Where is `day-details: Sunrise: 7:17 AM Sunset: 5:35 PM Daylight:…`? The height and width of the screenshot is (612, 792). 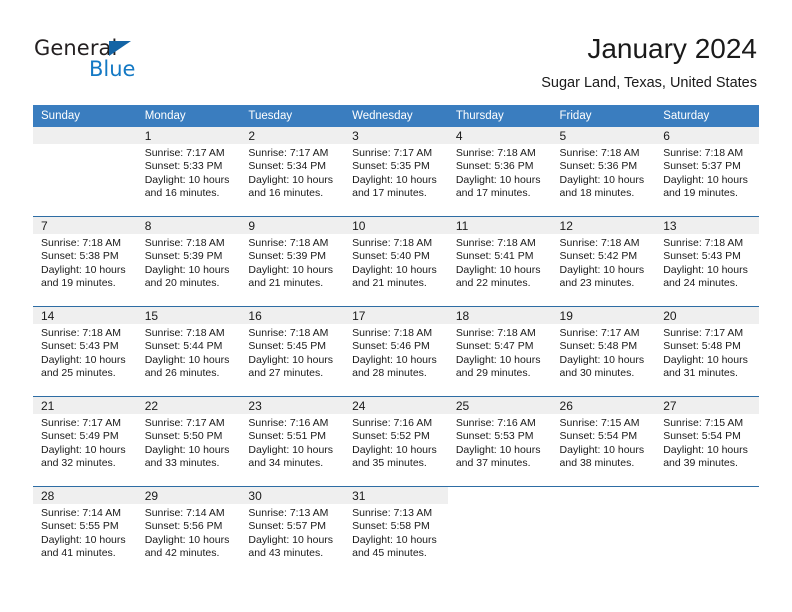 day-details: Sunrise: 7:17 AM Sunset: 5:35 PM Daylight:… is located at coordinates (396, 172).